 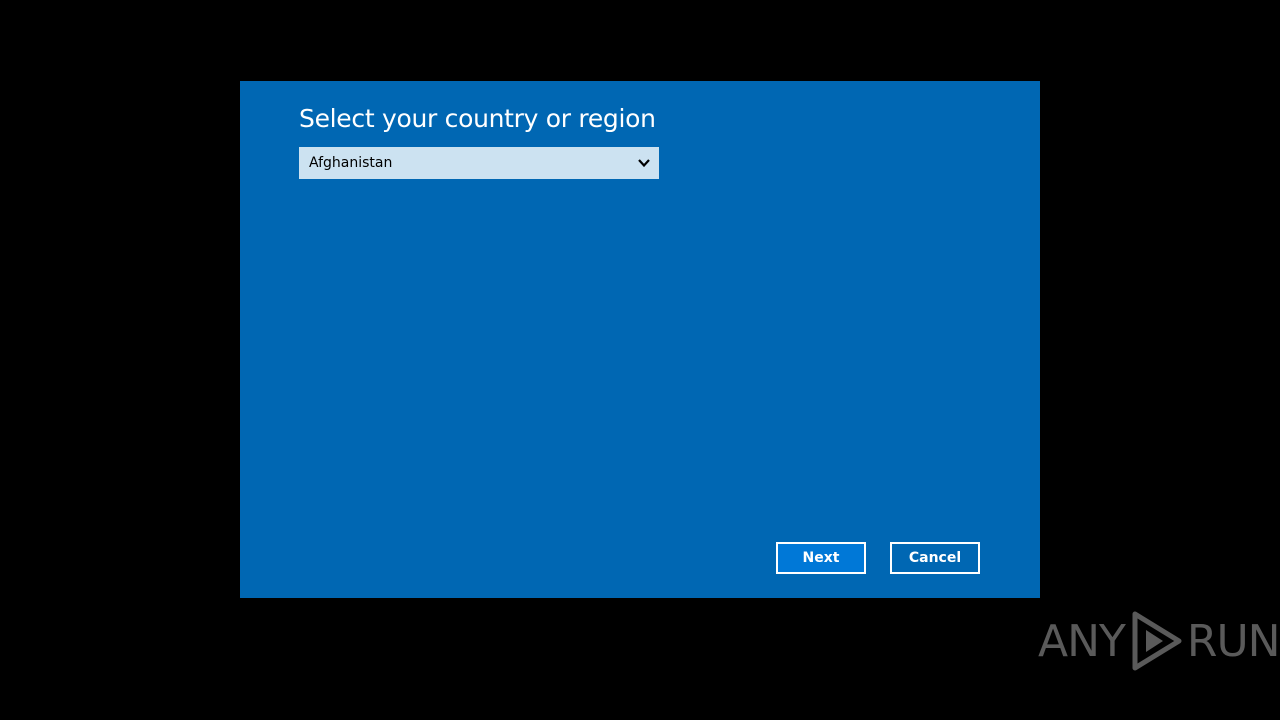 I want to click on next-button: Next, so click(x=821, y=558).